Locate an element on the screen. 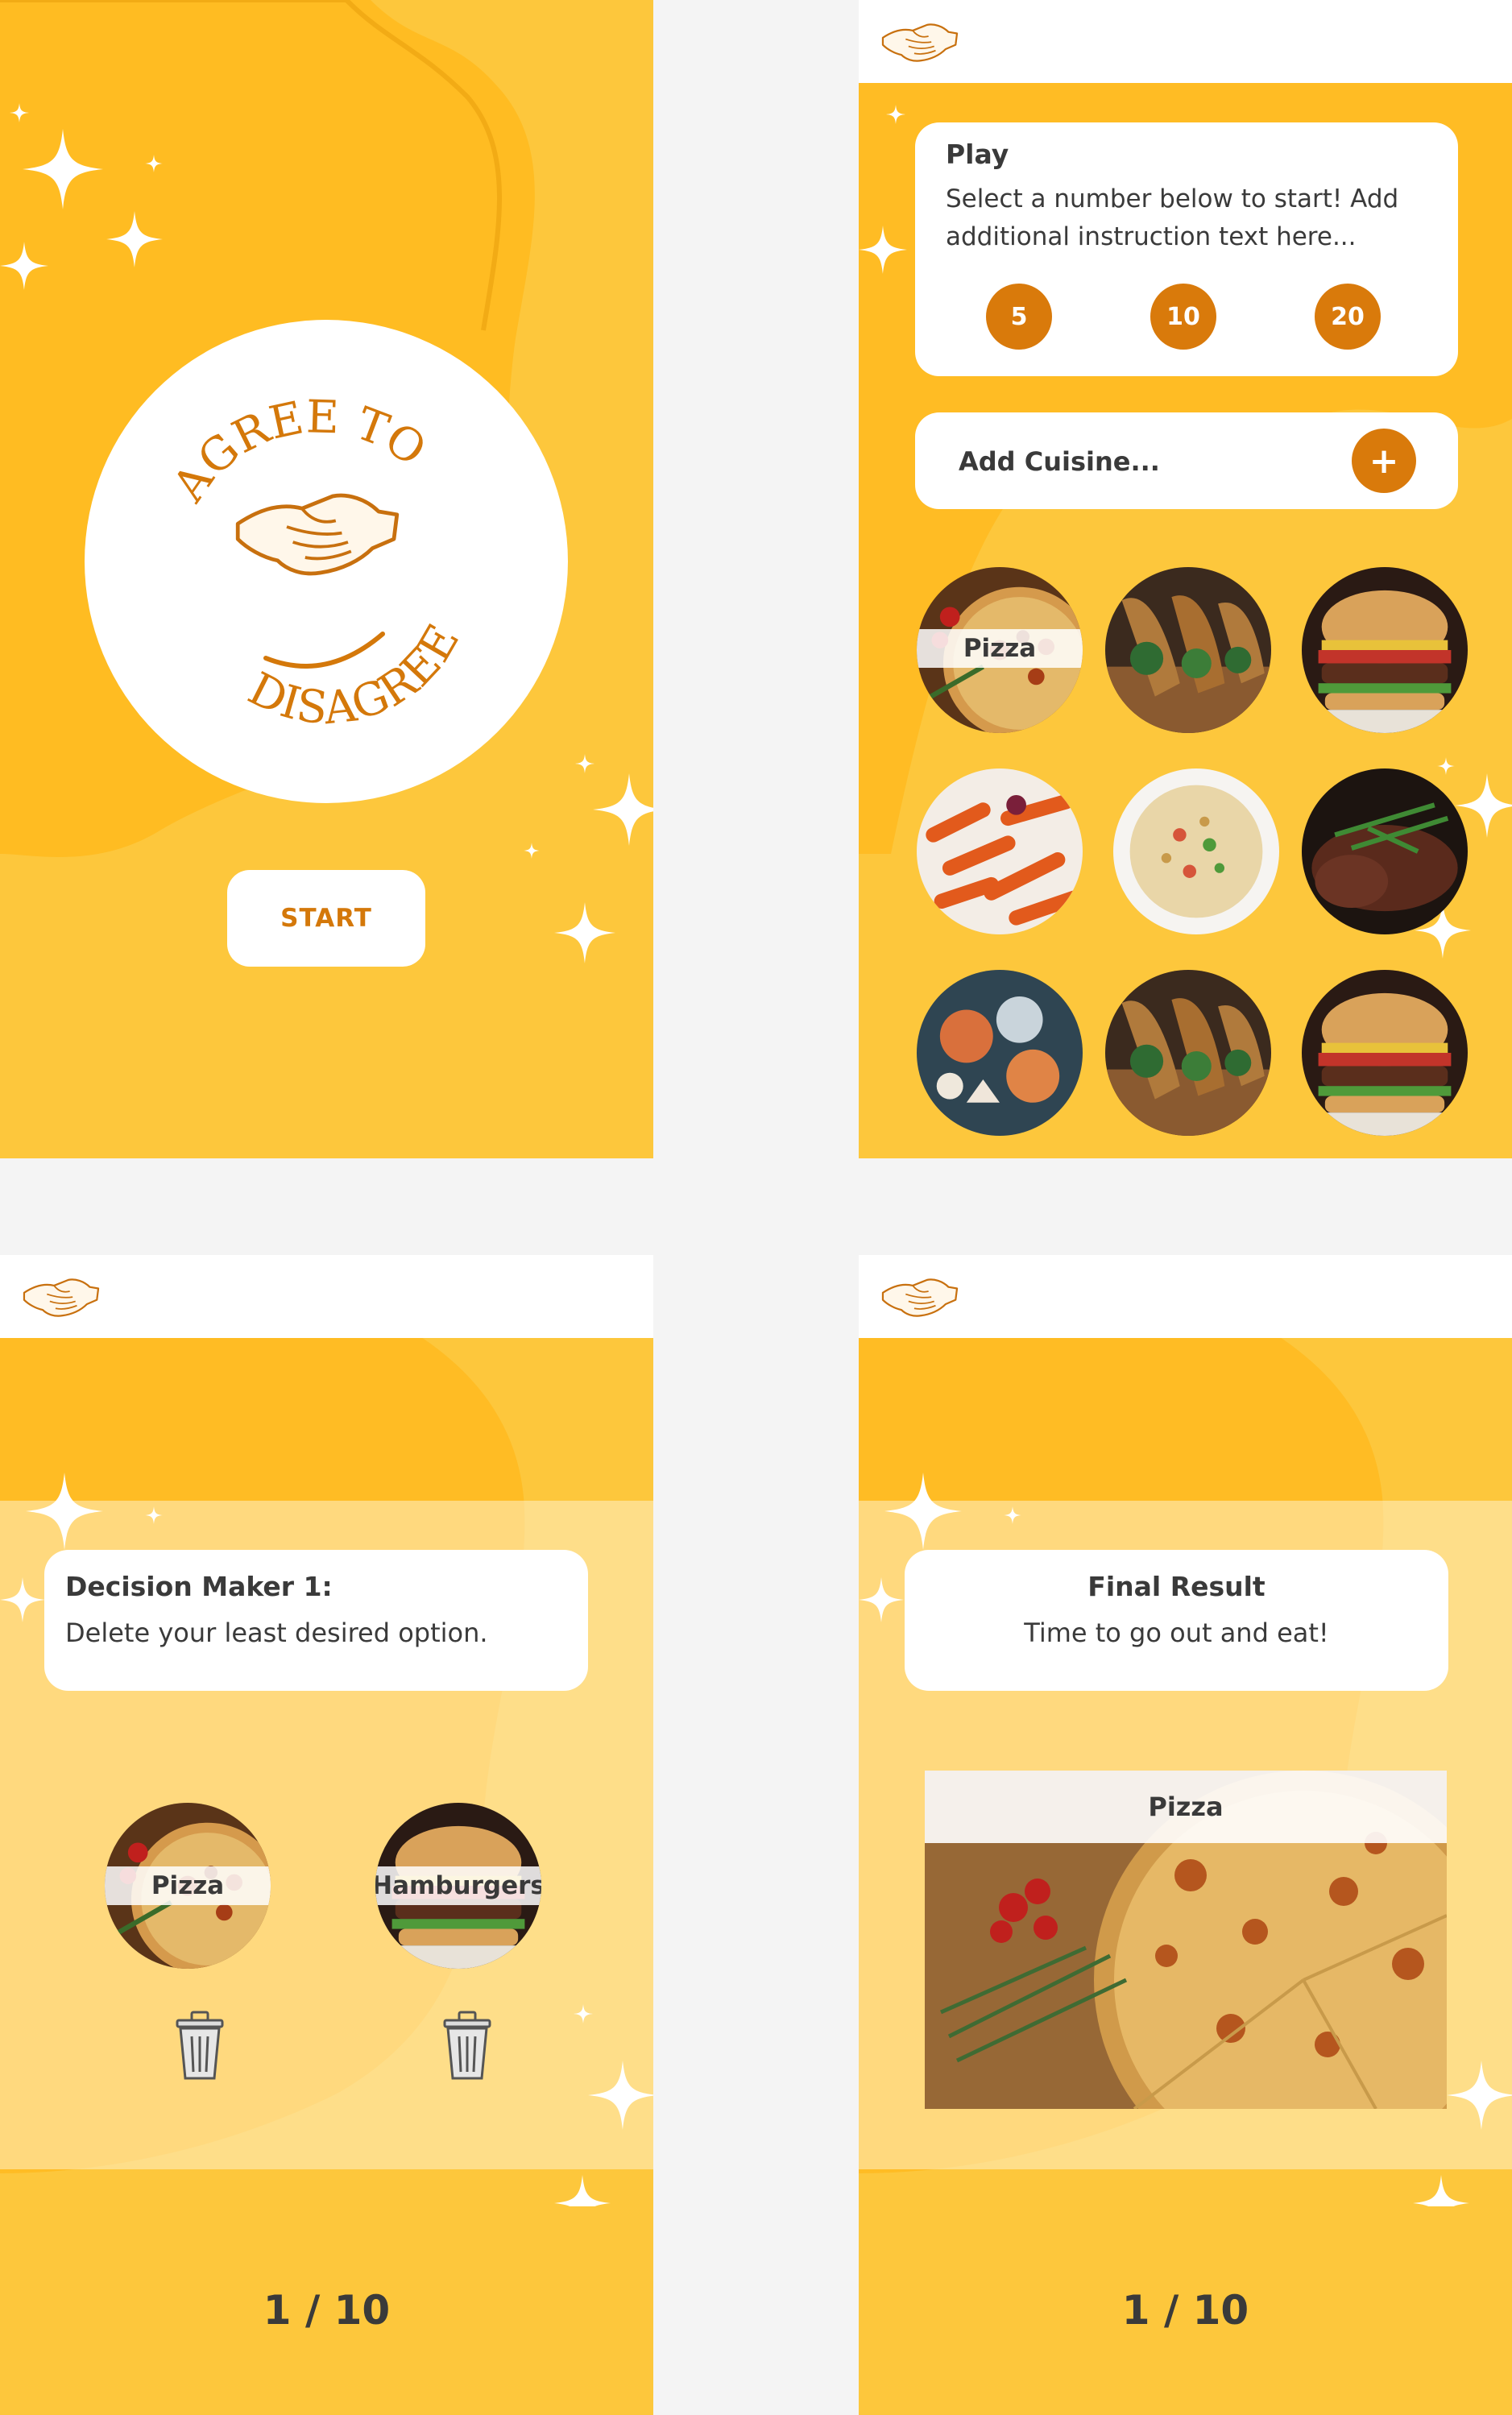  option-label: Hamburgers is located at coordinates (458, 1886).